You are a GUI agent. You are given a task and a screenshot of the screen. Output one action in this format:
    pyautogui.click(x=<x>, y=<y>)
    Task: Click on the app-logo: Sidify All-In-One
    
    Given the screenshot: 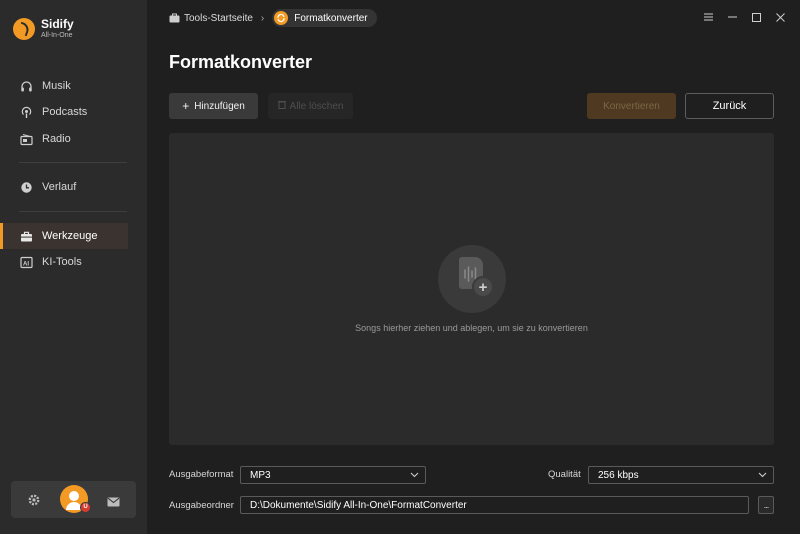 What is the action you would take?
    pyautogui.click(x=43, y=29)
    